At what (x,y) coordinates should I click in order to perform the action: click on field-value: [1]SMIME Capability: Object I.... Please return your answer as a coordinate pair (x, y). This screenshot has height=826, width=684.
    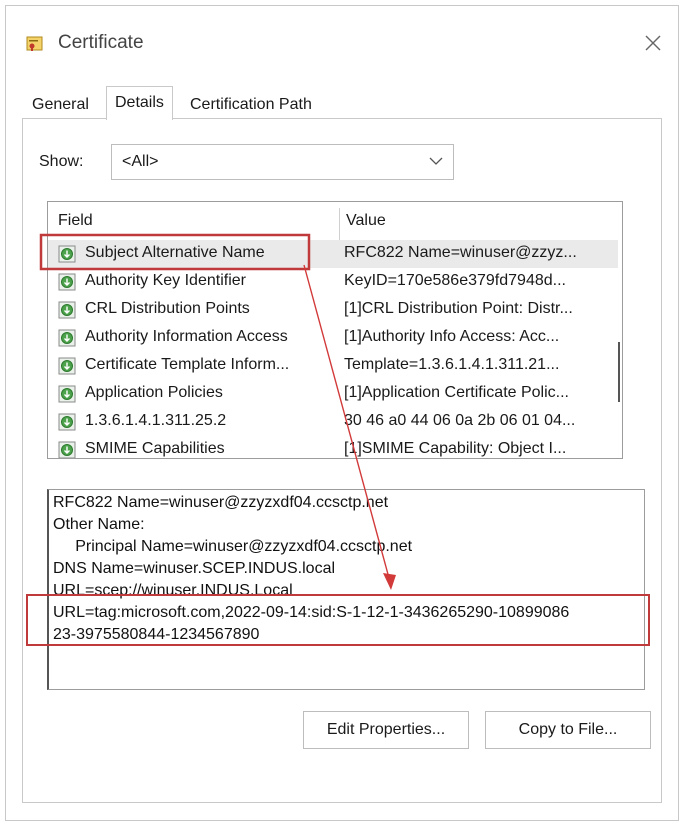
    Looking at the image, I should click on (455, 448).